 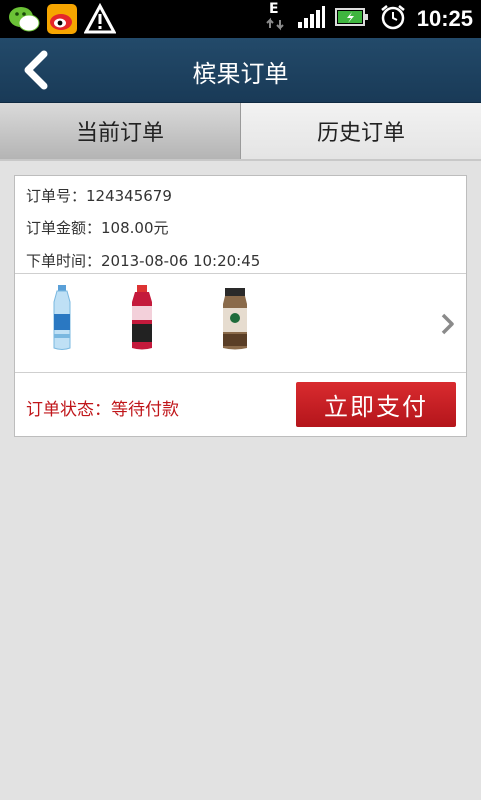 What do you see at coordinates (120, 131) in the screenshot?
I see `tab-current-orders: 当前订单` at bounding box center [120, 131].